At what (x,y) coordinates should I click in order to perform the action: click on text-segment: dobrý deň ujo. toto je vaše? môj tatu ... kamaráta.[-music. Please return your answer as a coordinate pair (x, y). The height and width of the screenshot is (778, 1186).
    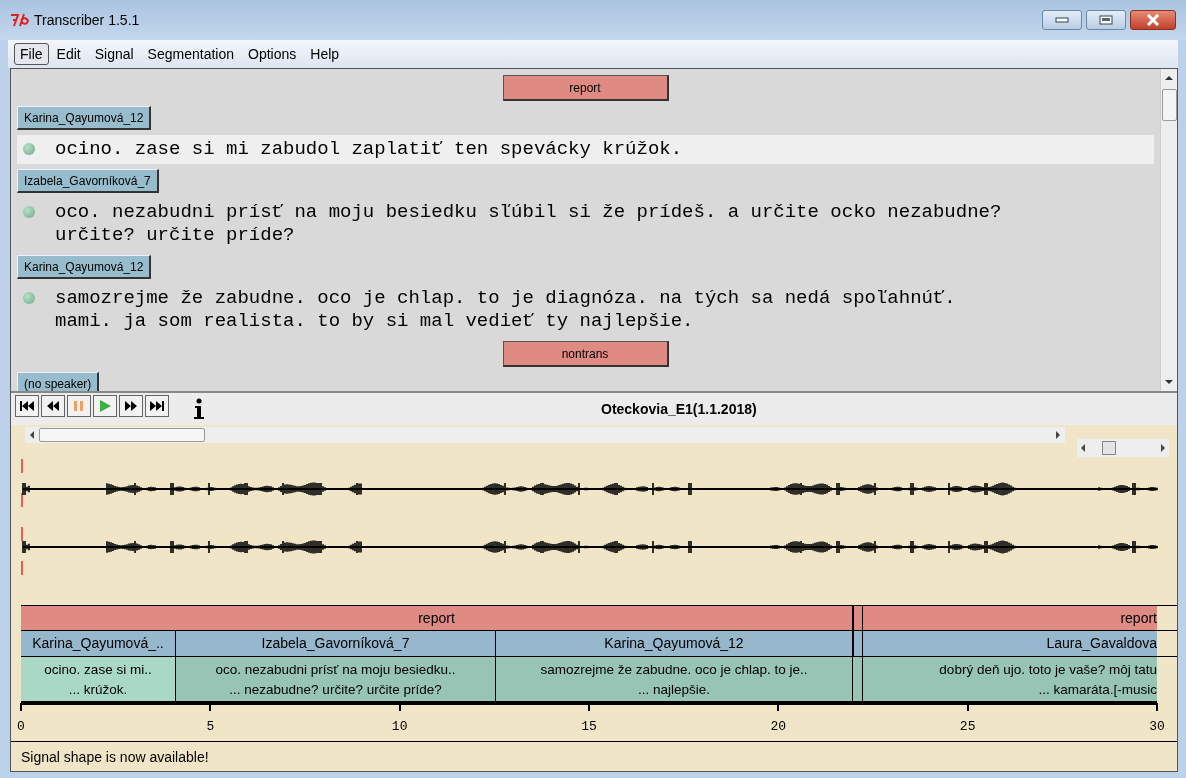
    Looking at the image, I should click on (1010, 680).